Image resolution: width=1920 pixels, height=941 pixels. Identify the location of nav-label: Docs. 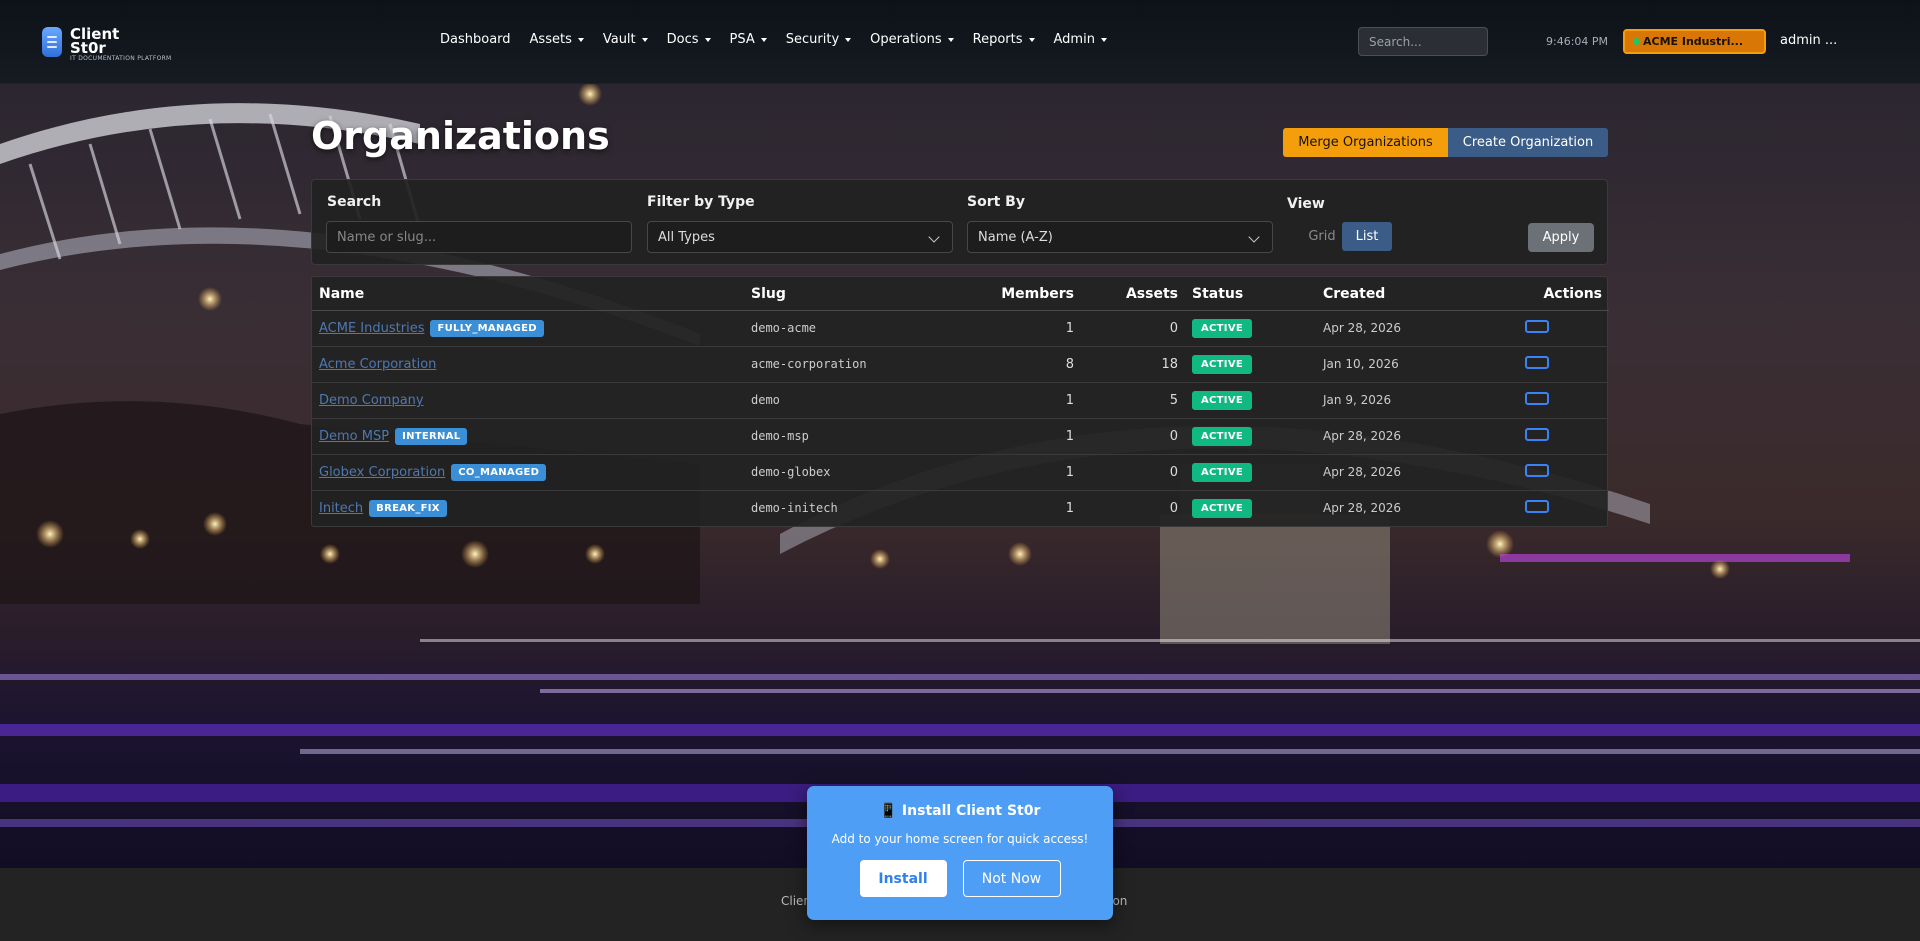
(682, 39).